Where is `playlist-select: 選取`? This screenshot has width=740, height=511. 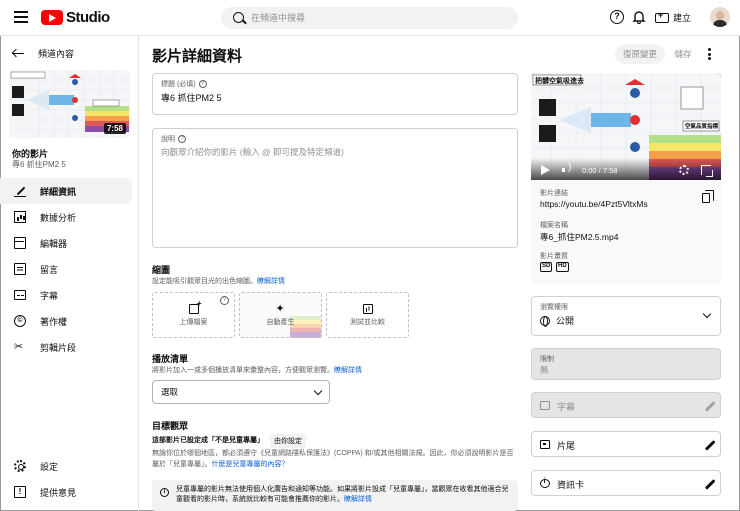
playlist-select: 選取 is located at coordinates (241, 392).